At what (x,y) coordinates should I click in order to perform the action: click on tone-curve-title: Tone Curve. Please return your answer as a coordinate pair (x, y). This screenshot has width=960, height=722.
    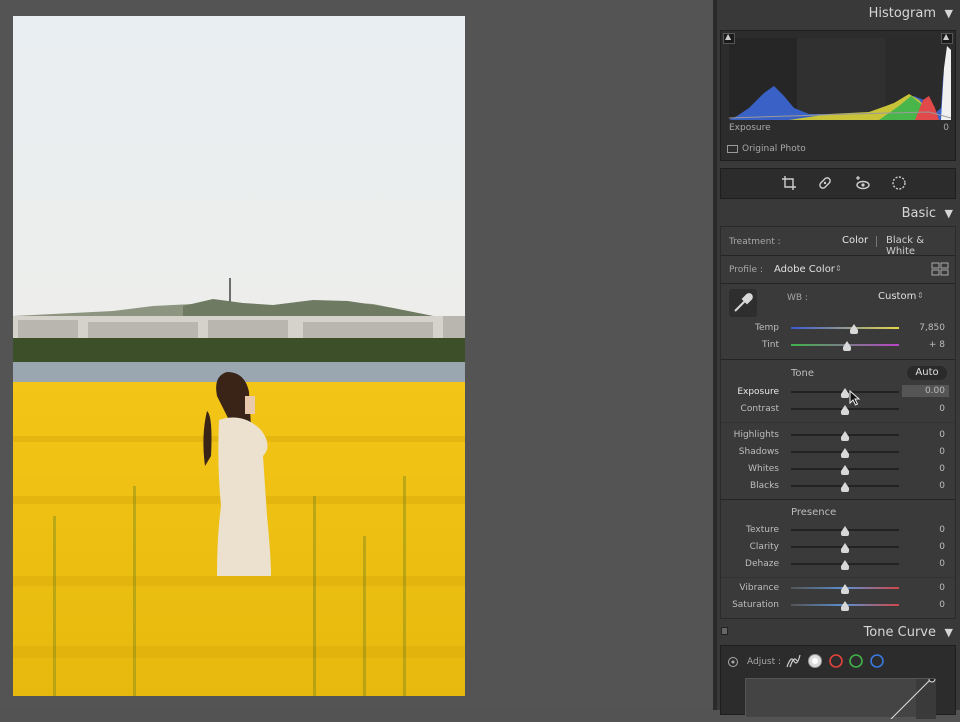
    Looking at the image, I should click on (899, 632).